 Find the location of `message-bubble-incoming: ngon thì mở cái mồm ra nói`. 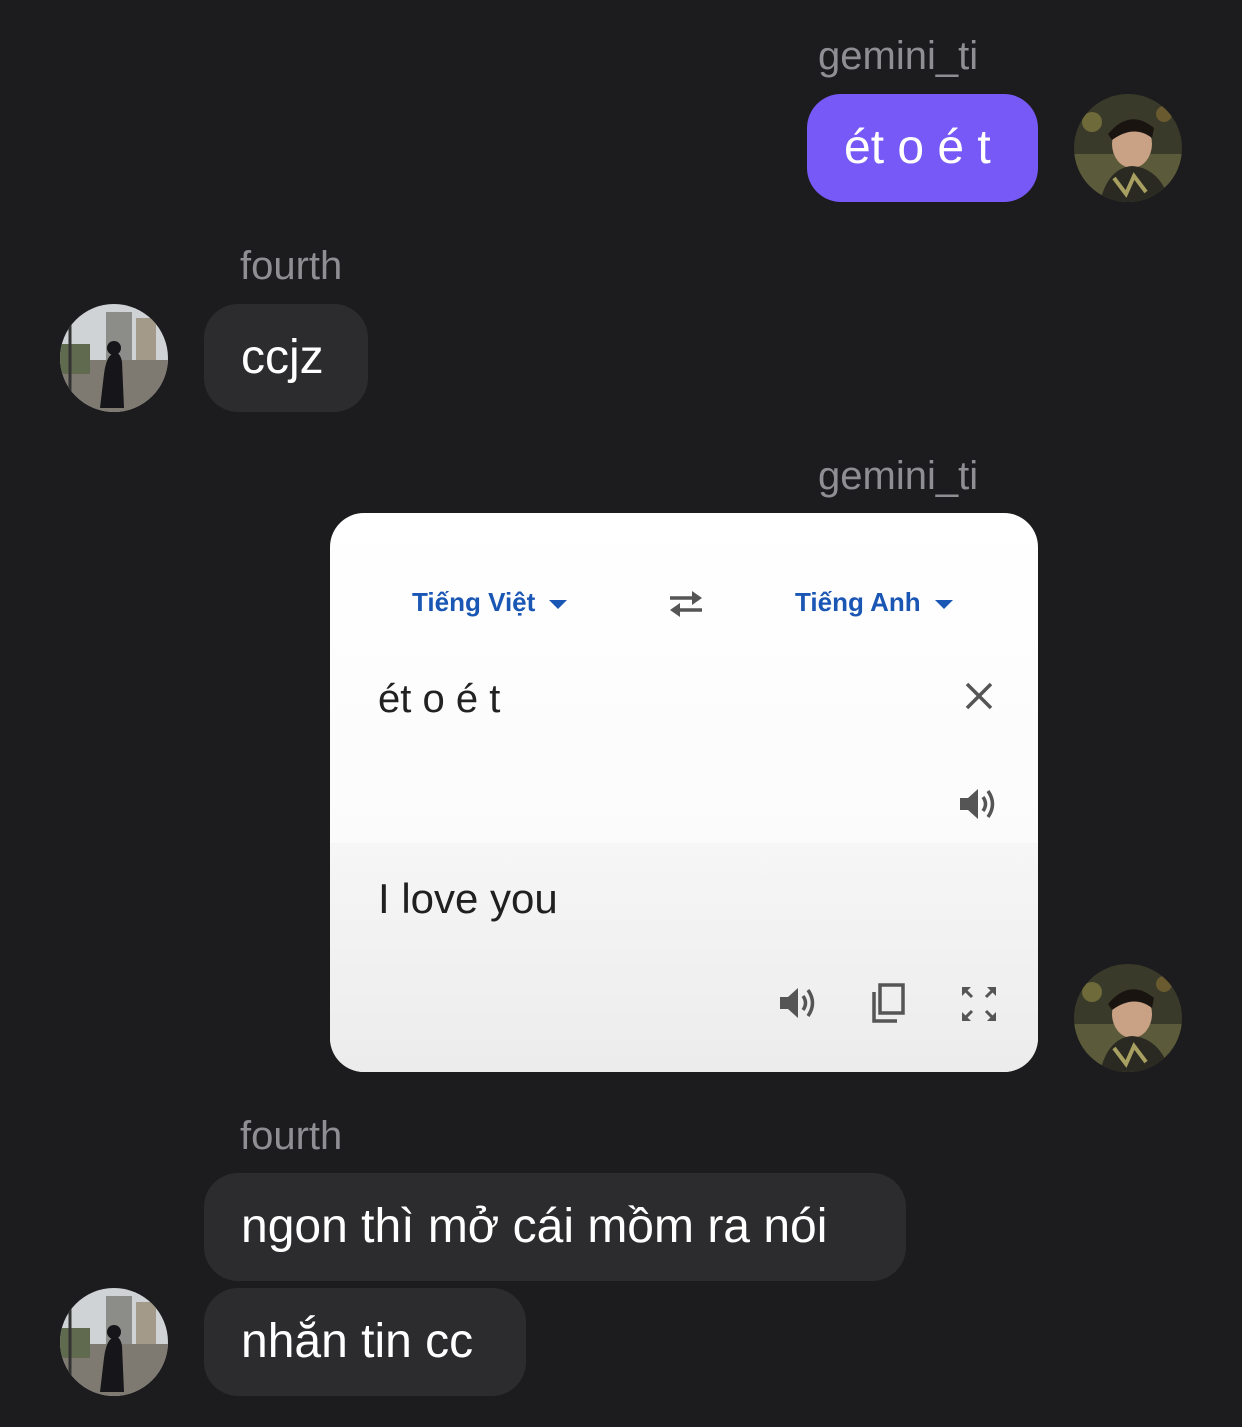

message-bubble-incoming: ngon thì mở cái mồm ra nói is located at coordinates (555, 1227).